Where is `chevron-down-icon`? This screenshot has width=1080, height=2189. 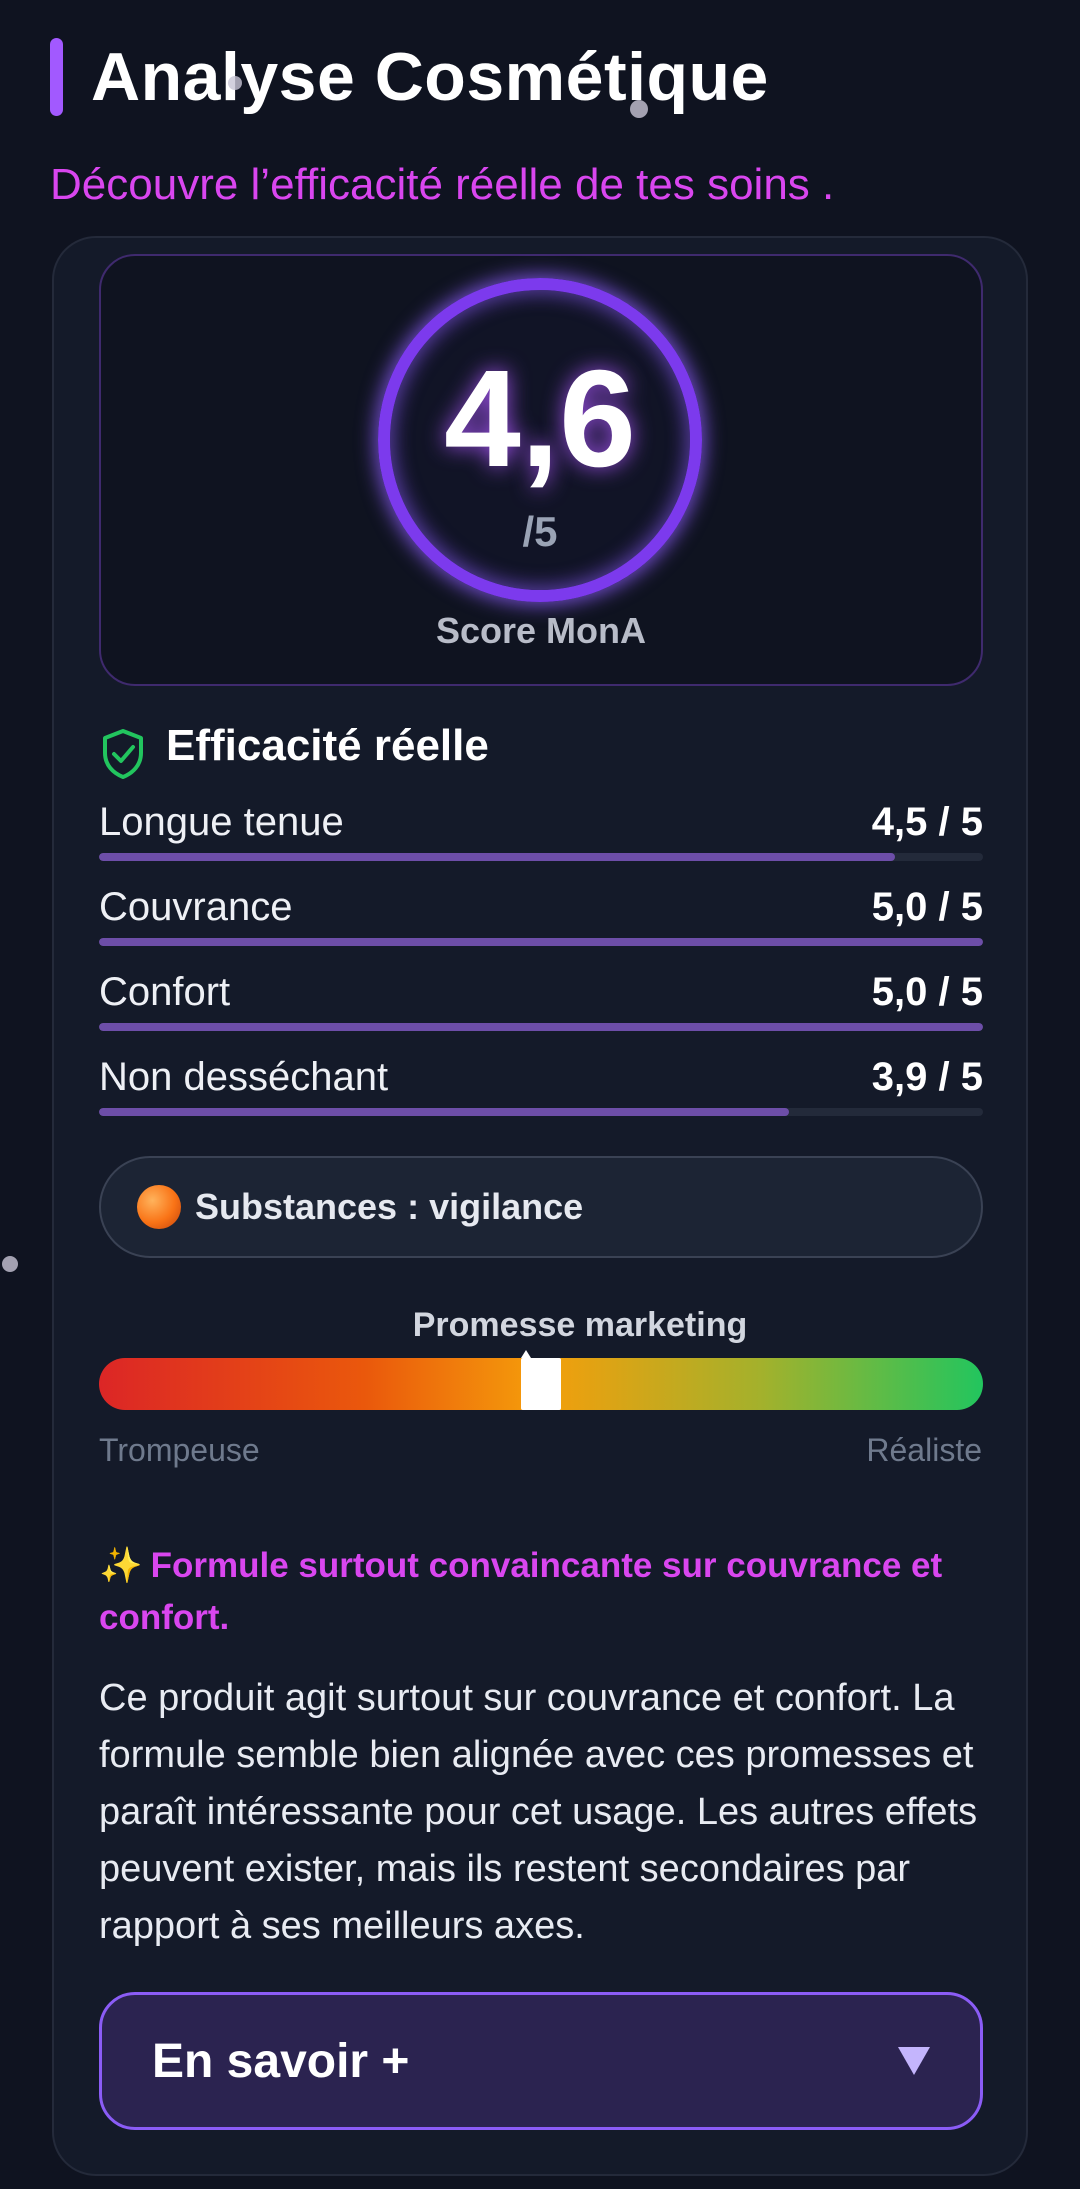 chevron-down-icon is located at coordinates (914, 2061).